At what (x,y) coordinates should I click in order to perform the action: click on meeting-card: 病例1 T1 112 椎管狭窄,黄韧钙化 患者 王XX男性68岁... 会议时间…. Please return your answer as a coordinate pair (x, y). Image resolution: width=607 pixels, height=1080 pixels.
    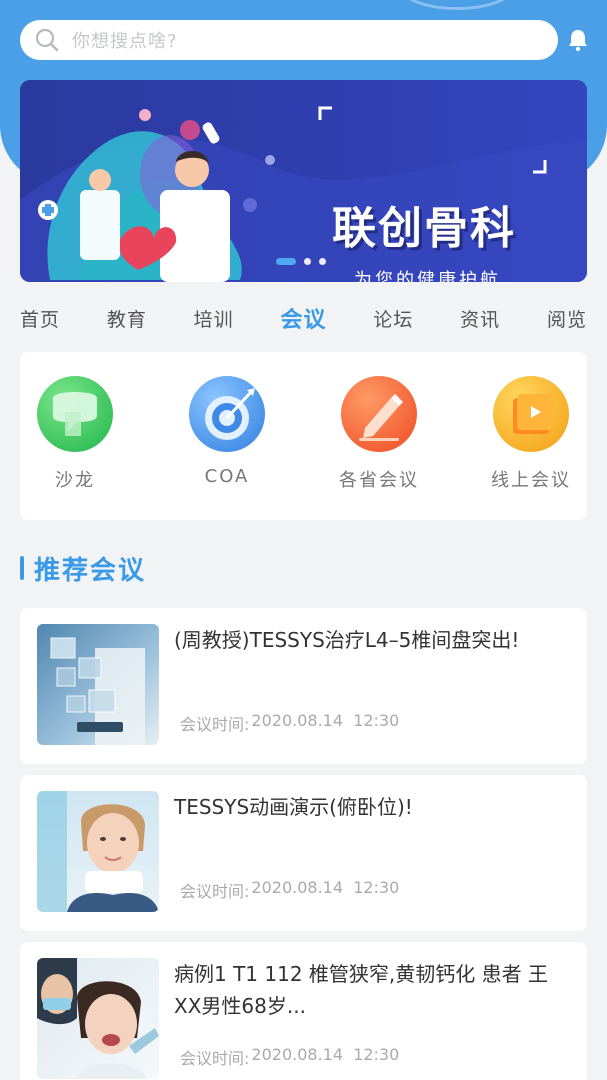
    Looking at the image, I should click on (303, 1011).